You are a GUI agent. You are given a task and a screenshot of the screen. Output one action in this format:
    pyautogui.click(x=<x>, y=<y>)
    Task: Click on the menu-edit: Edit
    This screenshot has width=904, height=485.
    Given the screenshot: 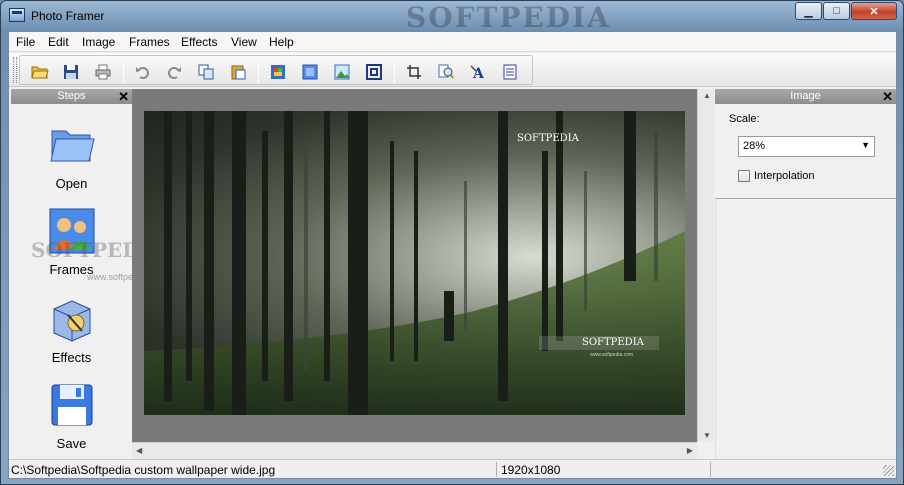 What is the action you would take?
    pyautogui.click(x=58, y=42)
    